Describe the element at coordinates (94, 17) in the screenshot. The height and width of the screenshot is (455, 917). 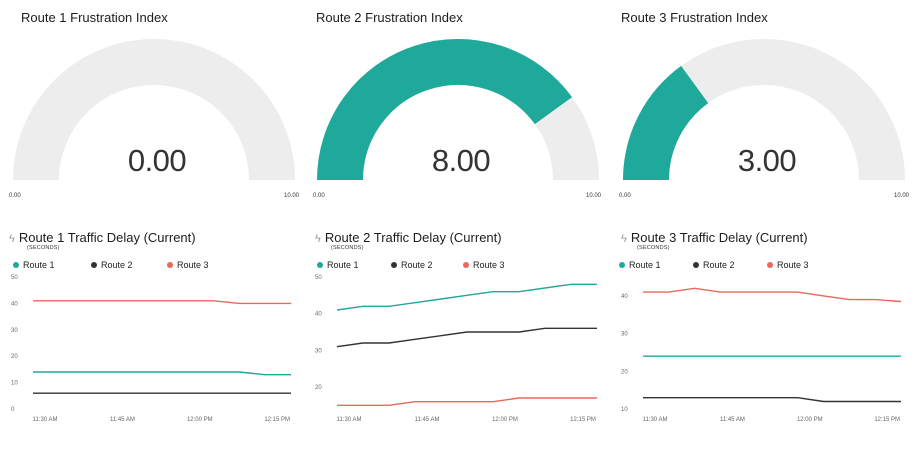
I see `gauge-title: Route 1 Frustration Index` at that location.